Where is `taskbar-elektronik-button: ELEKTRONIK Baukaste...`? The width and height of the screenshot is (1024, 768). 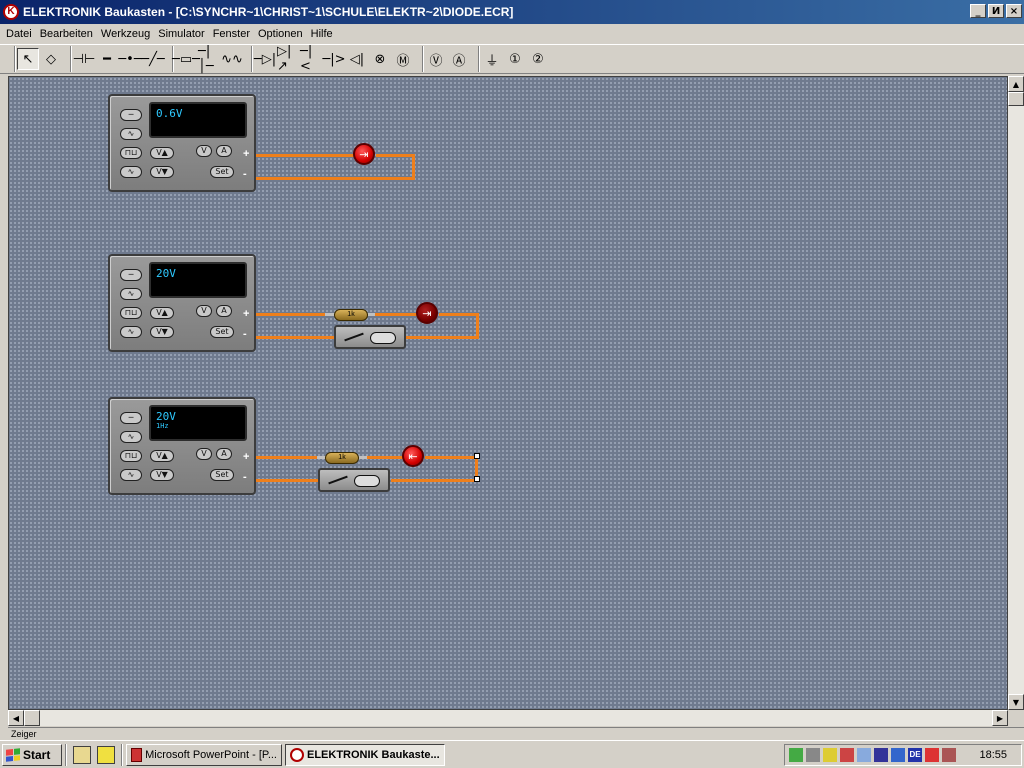
taskbar-elektronik-button: ELEKTRONIK Baukaste... is located at coordinates (365, 754).